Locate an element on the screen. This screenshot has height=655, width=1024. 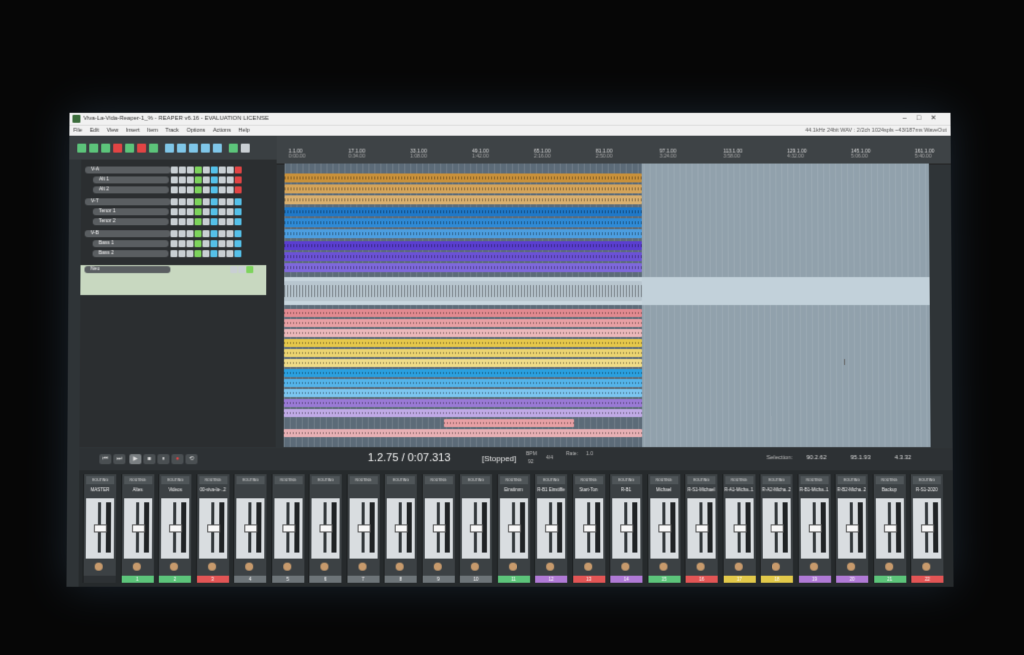
track-row: V-A is located at coordinates (174, 170).